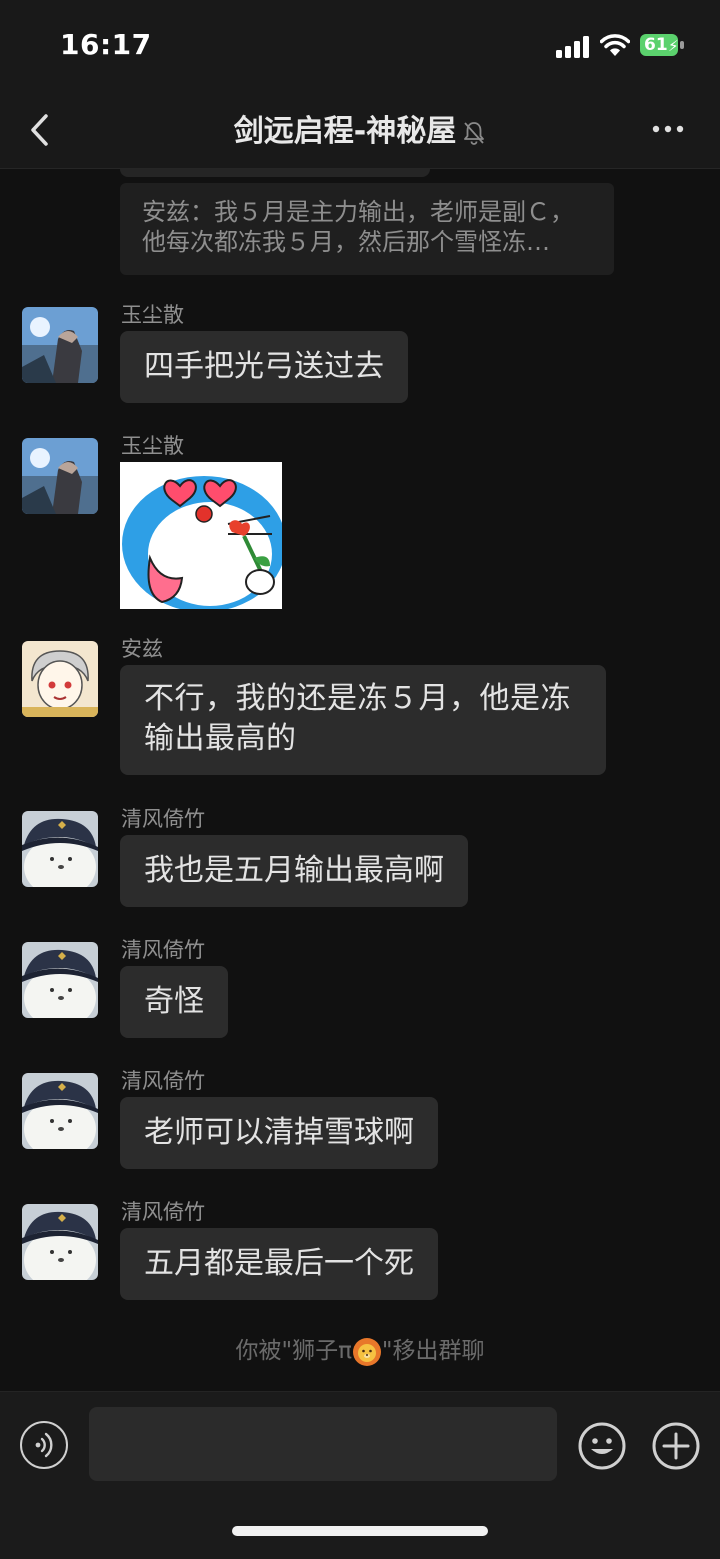 Image resolution: width=720 pixels, height=1559 pixels. I want to click on input-bar, so click(360, 1475).